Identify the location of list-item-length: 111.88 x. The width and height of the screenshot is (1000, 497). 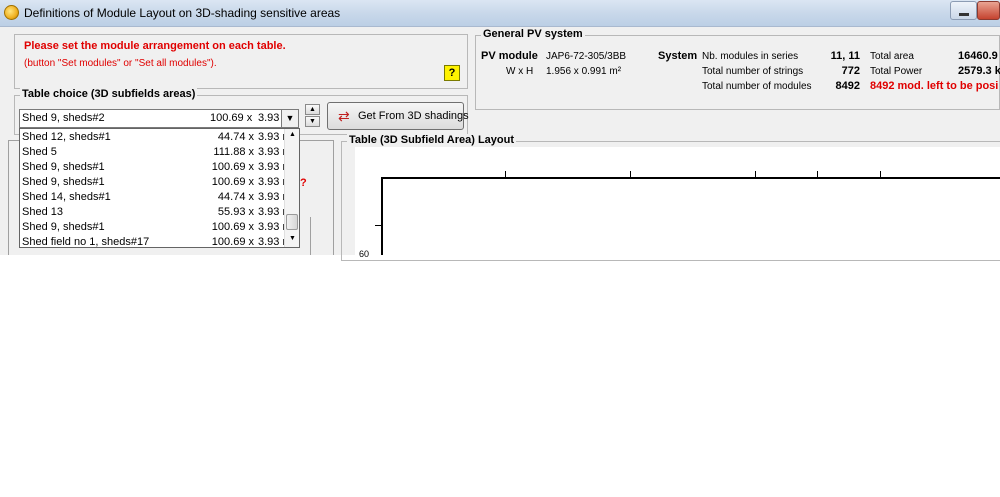
(233, 152).